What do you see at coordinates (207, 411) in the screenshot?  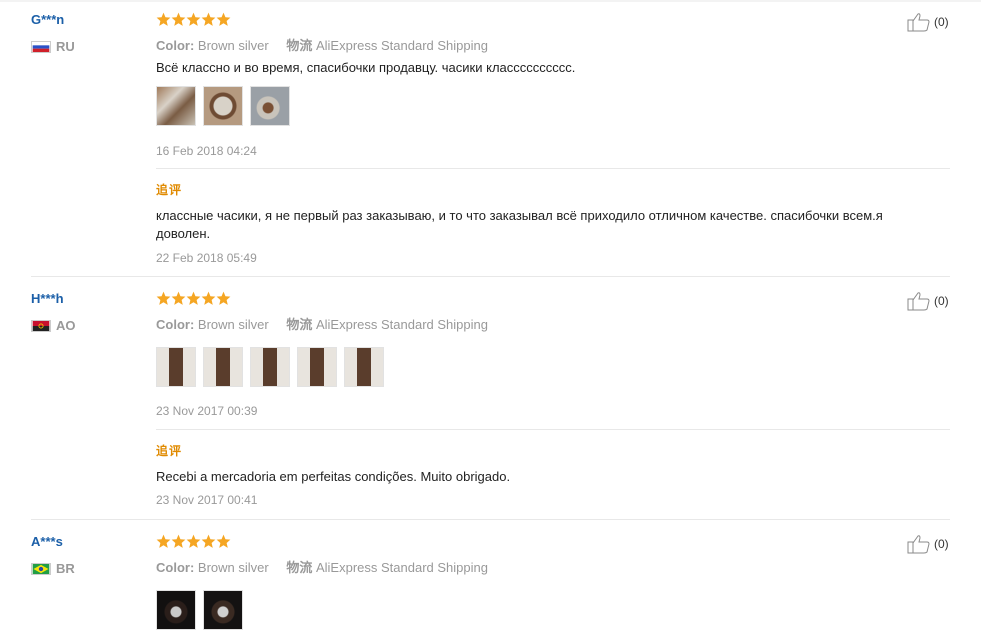 I see `review-date: 23 Nov 2017 00:39` at bounding box center [207, 411].